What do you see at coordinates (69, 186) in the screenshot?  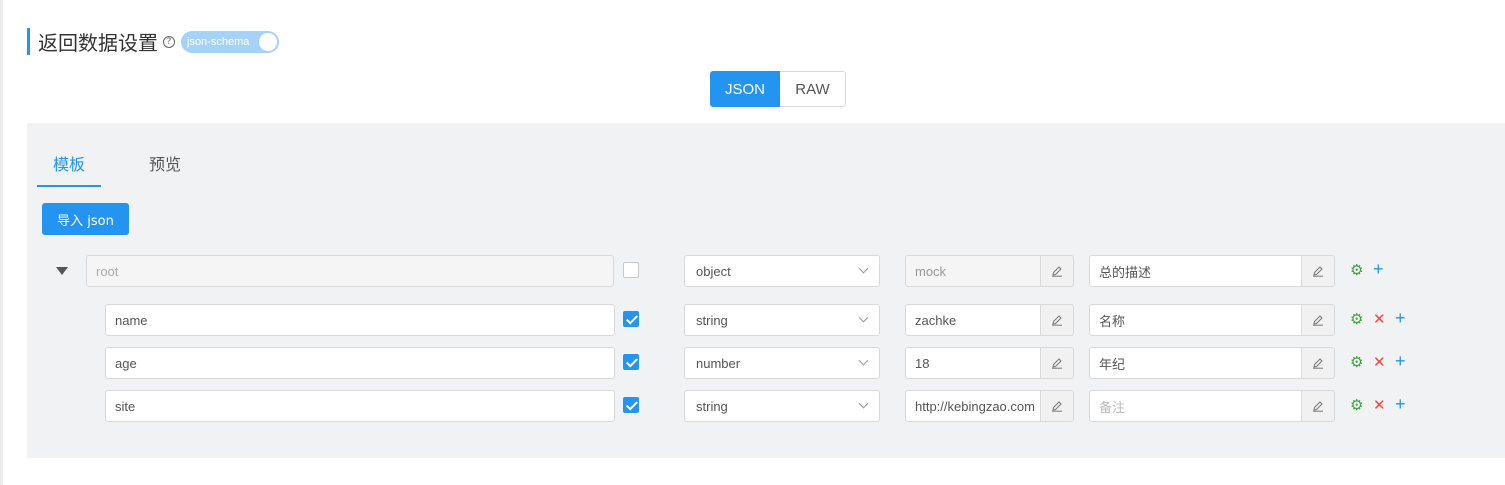 I see `active-tab-indicator` at bounding box center [69, 186].